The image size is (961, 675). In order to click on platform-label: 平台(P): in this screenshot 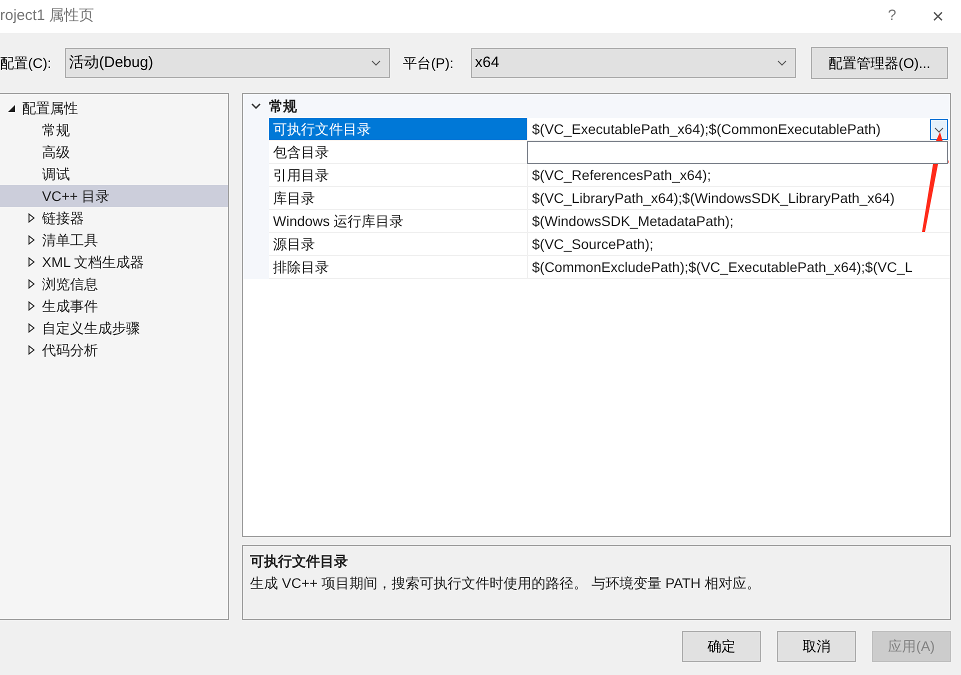, I will do `click(429, 63)`.